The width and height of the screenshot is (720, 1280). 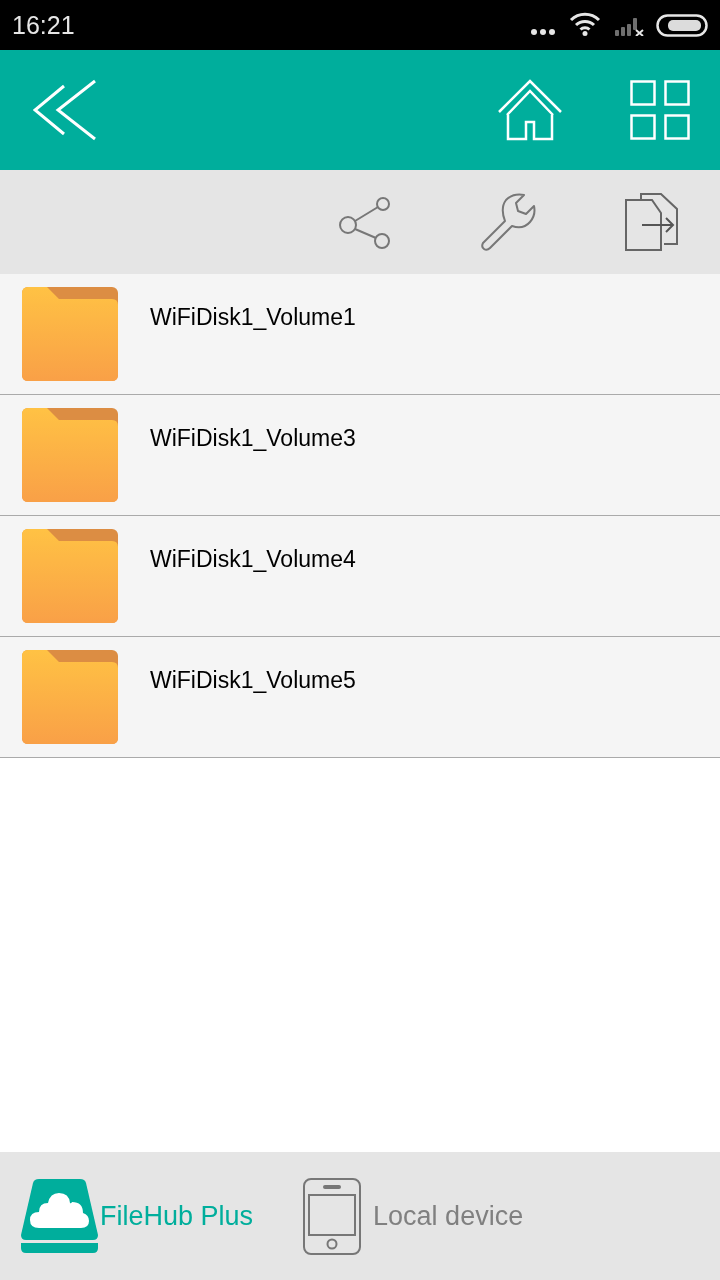 I want to click on wrench-icon, so click(x=508, y=222).